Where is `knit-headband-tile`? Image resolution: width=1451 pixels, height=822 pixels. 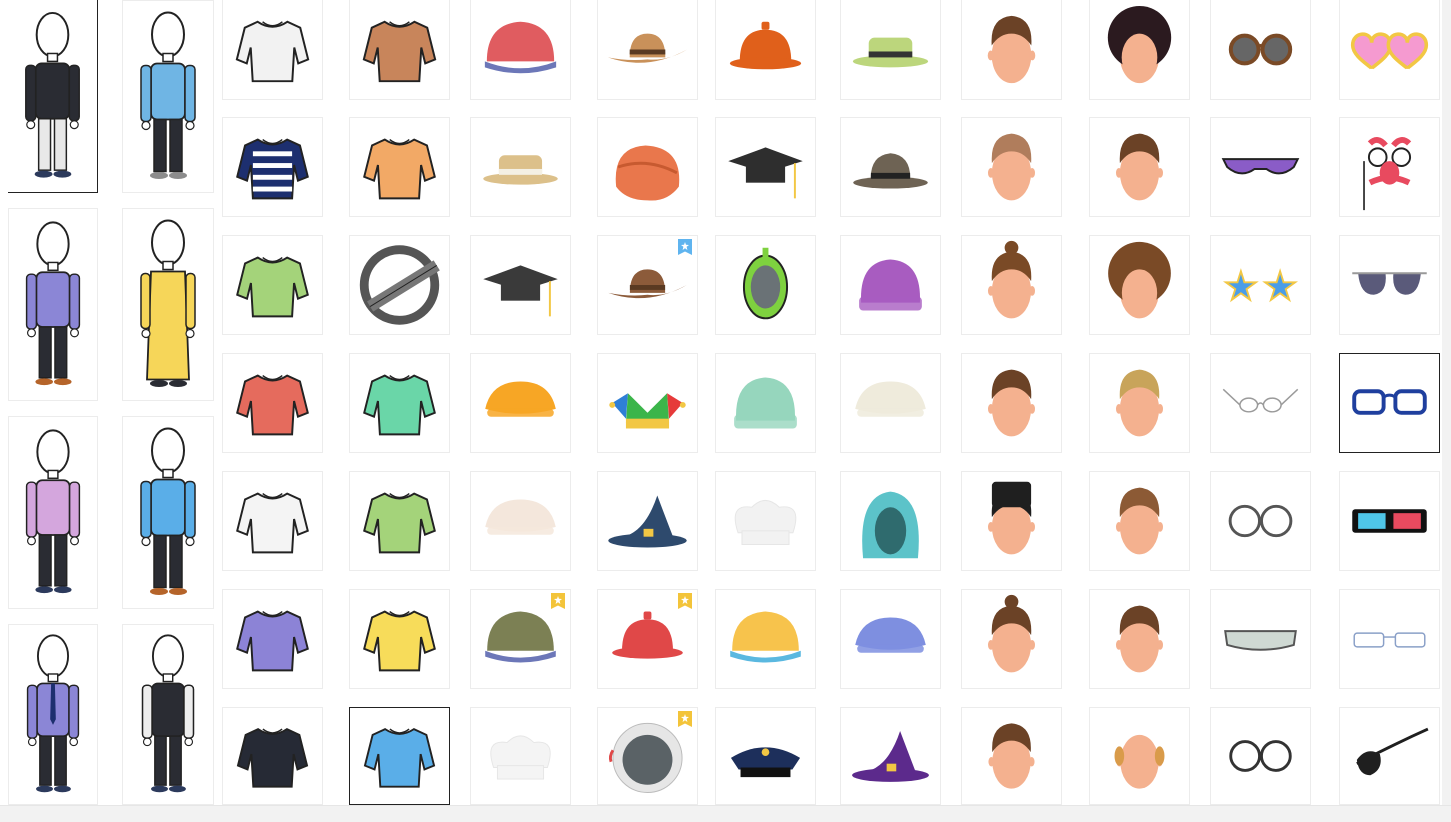 knit-headband-tile is located at coordinates (520, 521).